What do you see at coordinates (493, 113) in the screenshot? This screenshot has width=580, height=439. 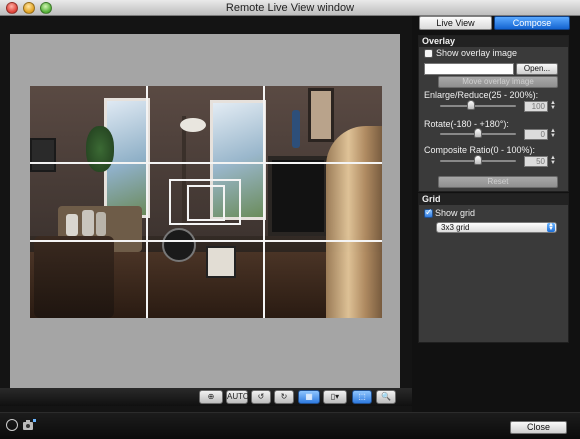 I see `overlay-panel: Overlay` at bounding box center [493, 113].